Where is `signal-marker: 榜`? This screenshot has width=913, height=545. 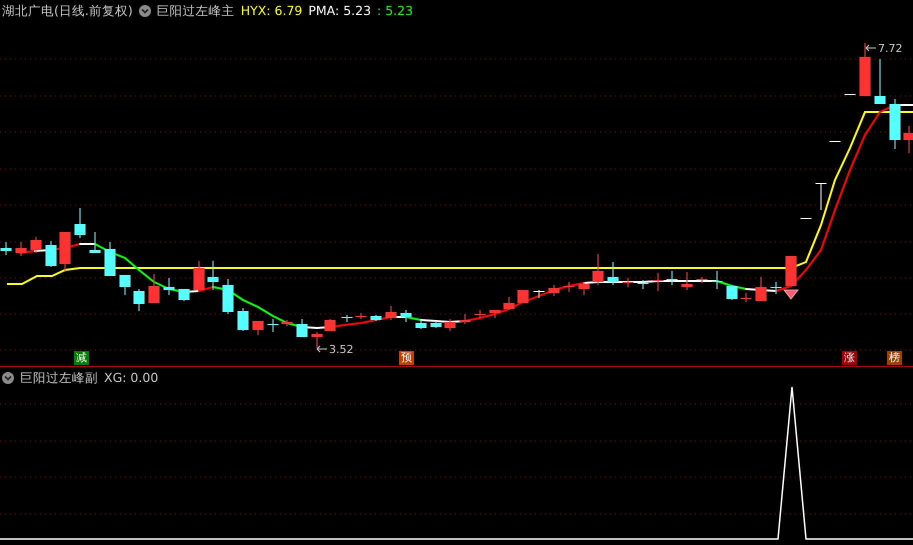 signal-marker: 榜 is located at coordinates (894, 358).